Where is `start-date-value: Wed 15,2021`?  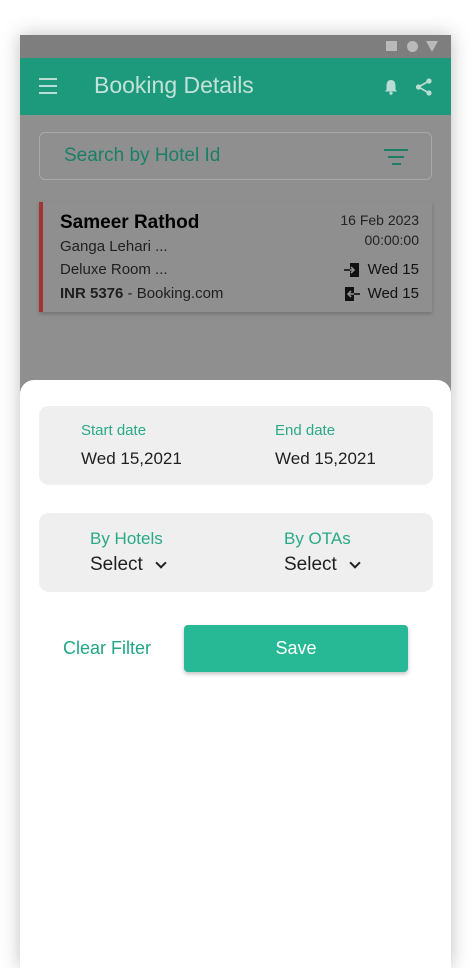 start-date-value: Wed 15,2021 is located at coordinates (131, 459).